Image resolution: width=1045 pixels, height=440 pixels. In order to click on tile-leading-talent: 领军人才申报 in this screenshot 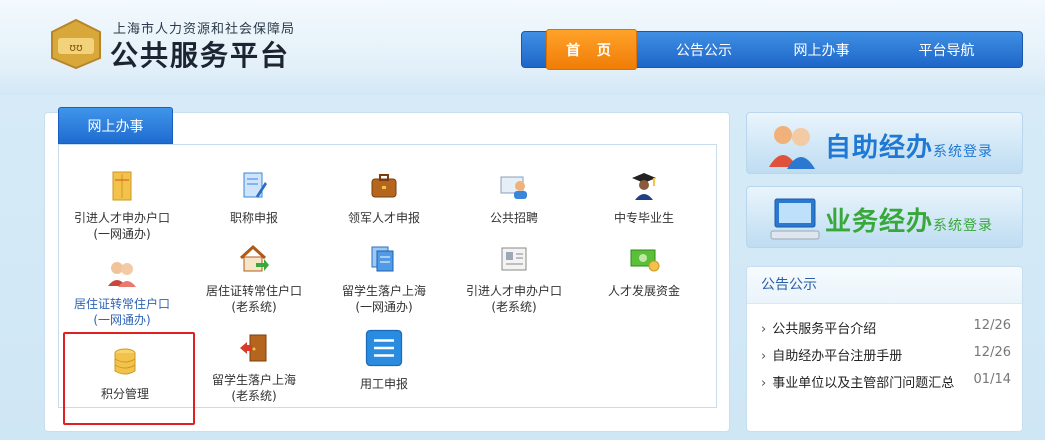, I will do `click(384, 198)`.